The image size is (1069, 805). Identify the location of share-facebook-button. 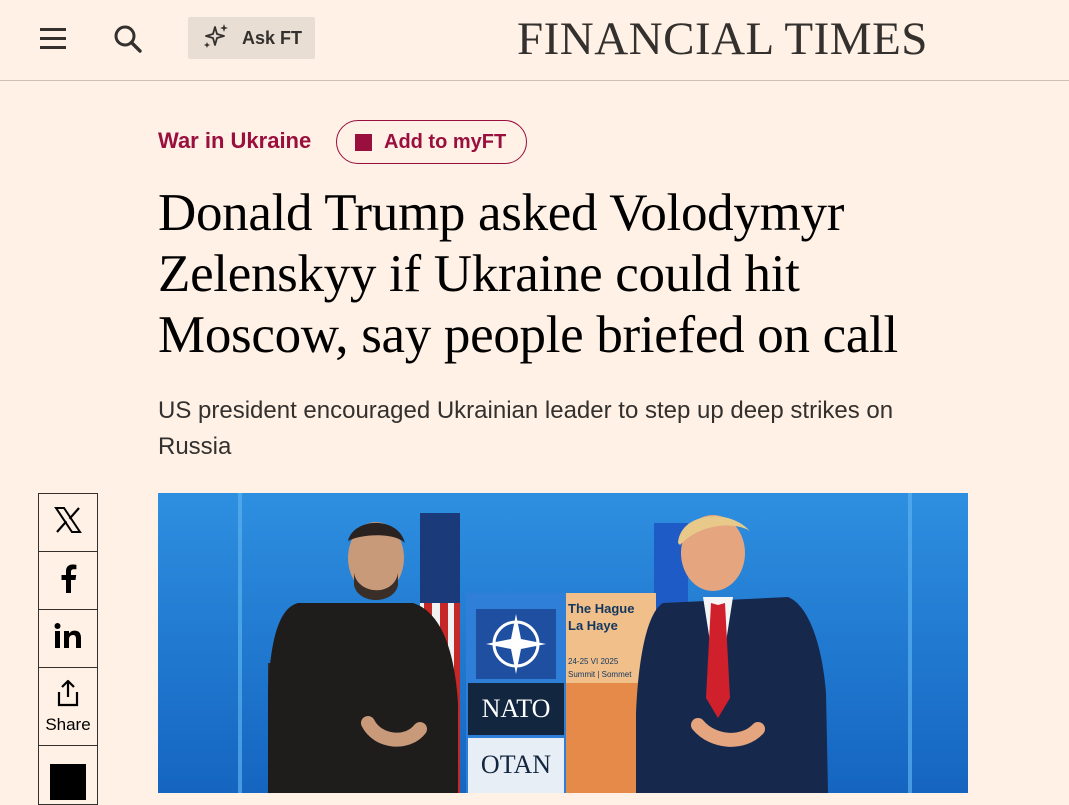
(68, 580).